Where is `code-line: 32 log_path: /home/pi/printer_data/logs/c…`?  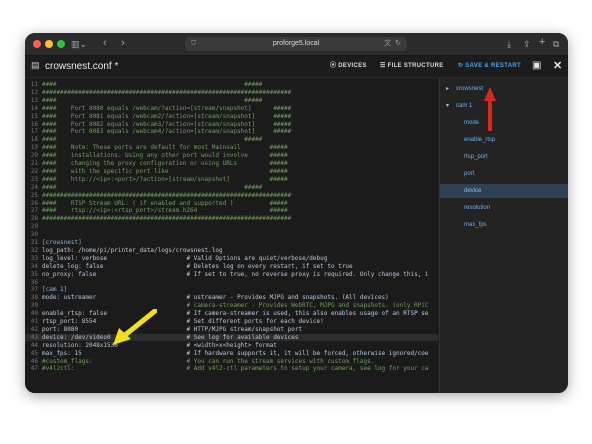
code-line: 32 log_path: /home/pi/printer_data/logs/c… is located at coordinates (231, 251).